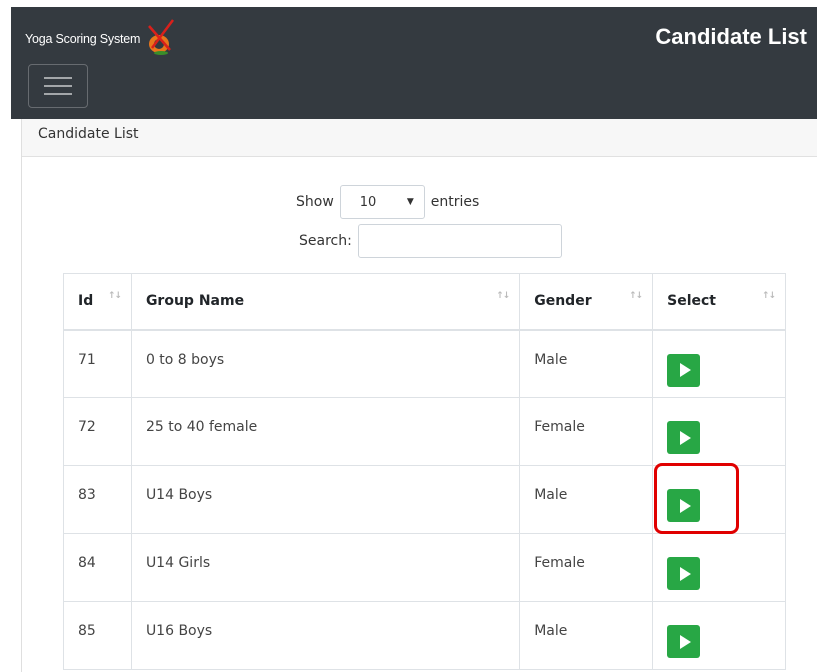 The image size is (817, 672). I want to click on highlight-annotation, so click(696, 498).